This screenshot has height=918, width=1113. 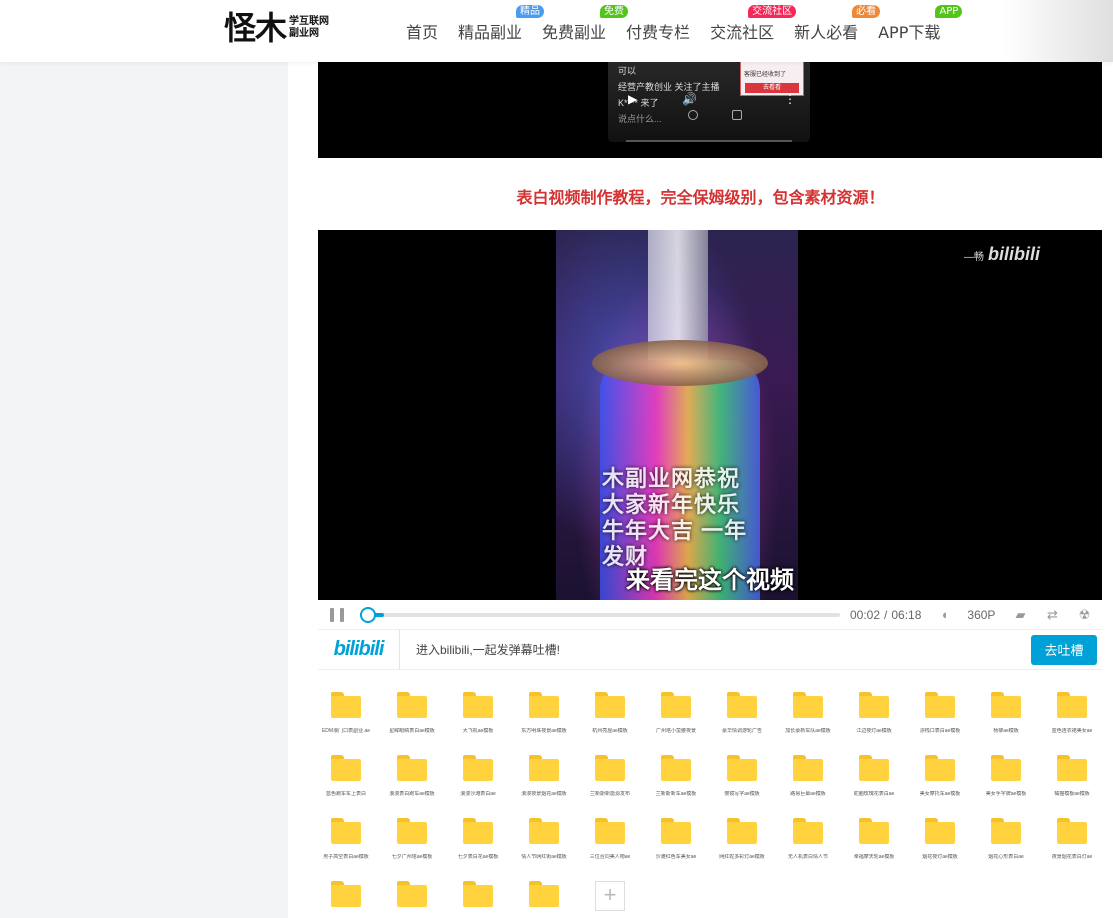 What do you see at coordinates (723, 649) in the screenshot?
I see `danmaku-prompt: 进入bilibili,一起发弹幕吐槽!` at bounding box center [723, 649].